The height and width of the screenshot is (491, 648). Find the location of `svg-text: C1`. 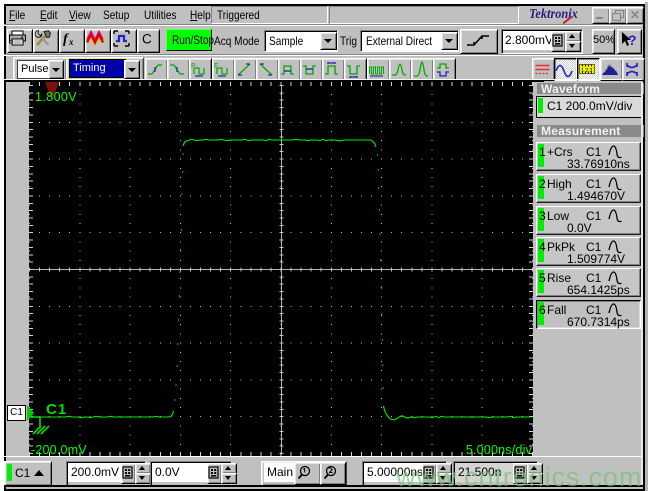

svg-text: C1 is located at coordinates (56, 409).